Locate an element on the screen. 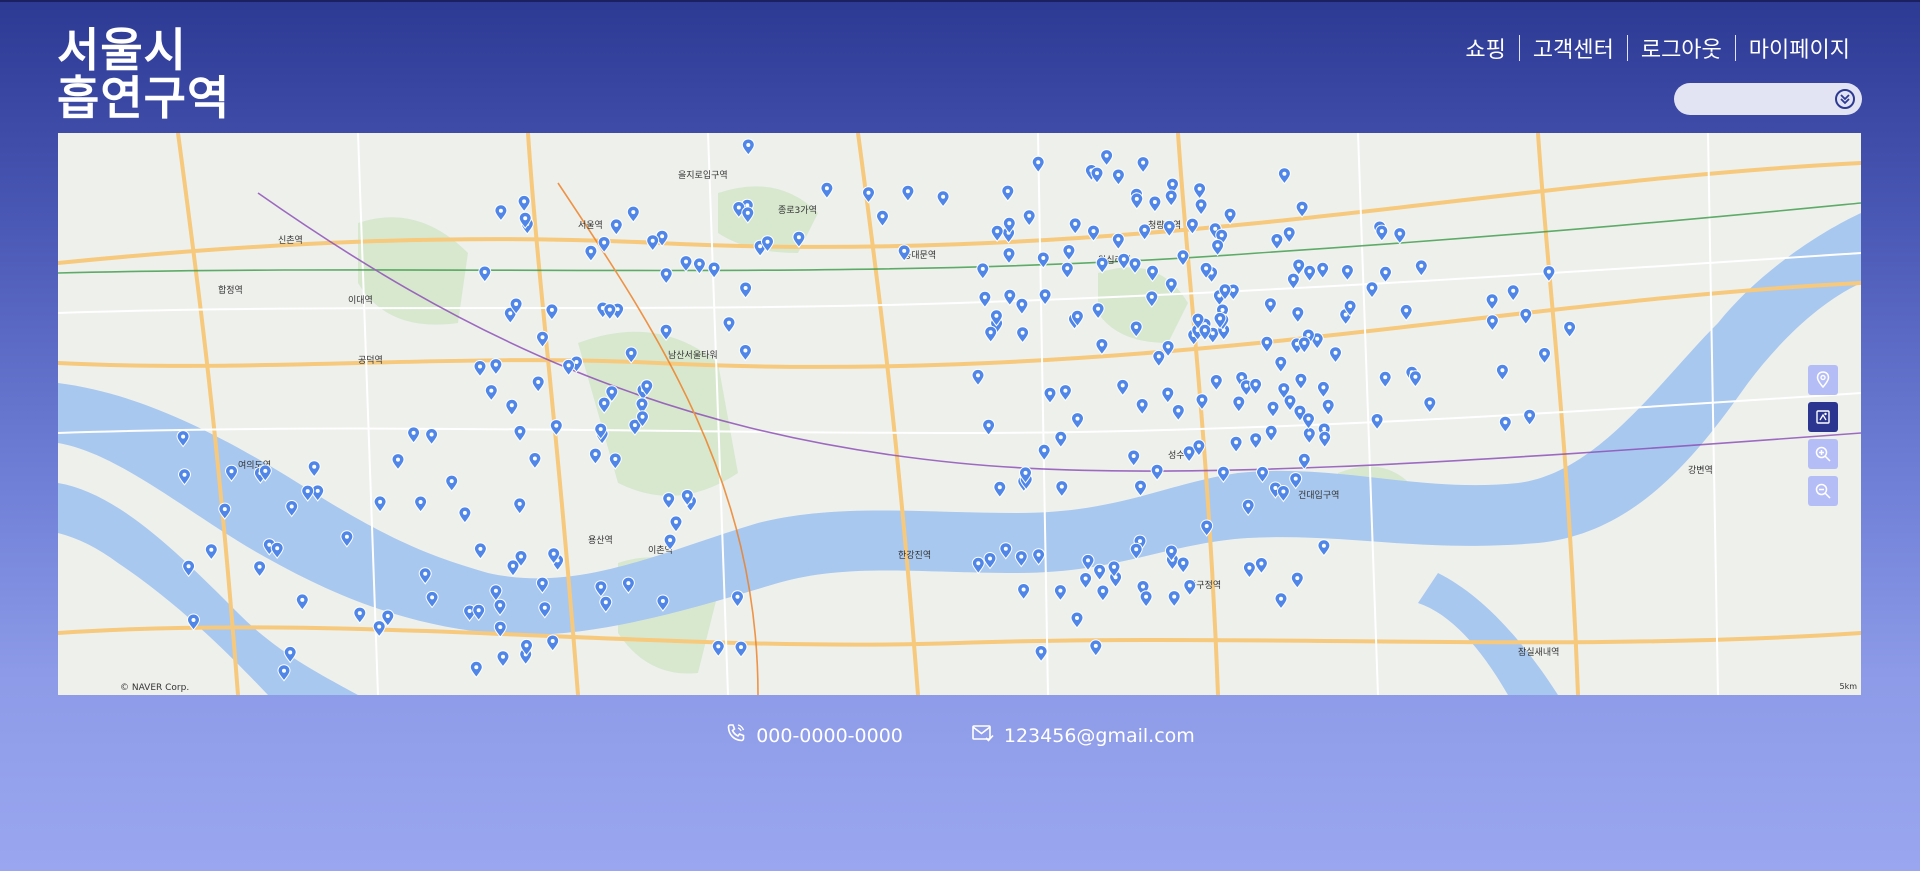  top-nav: 쇼핑 고객센터 로그아웃 마이페이지 is located at coordinates (1651, 48).